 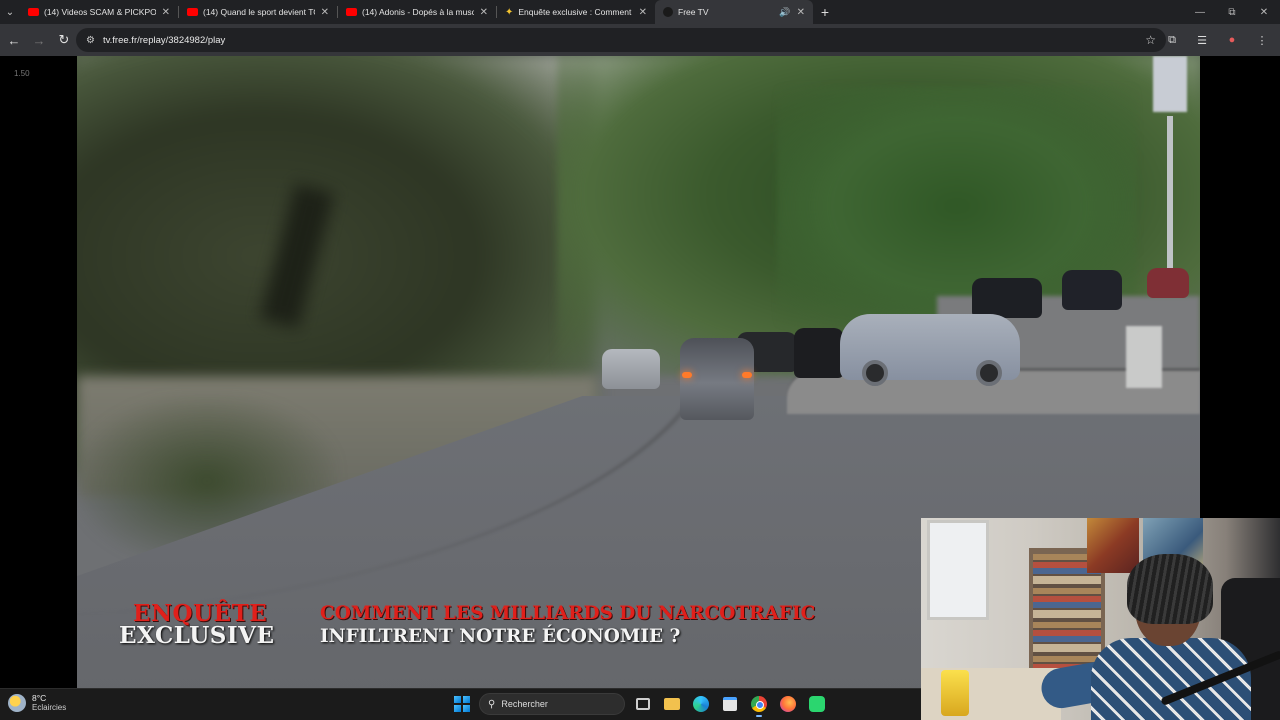 I want to click on profile-avatar-icon: ●, so click(x=1232, y=40).